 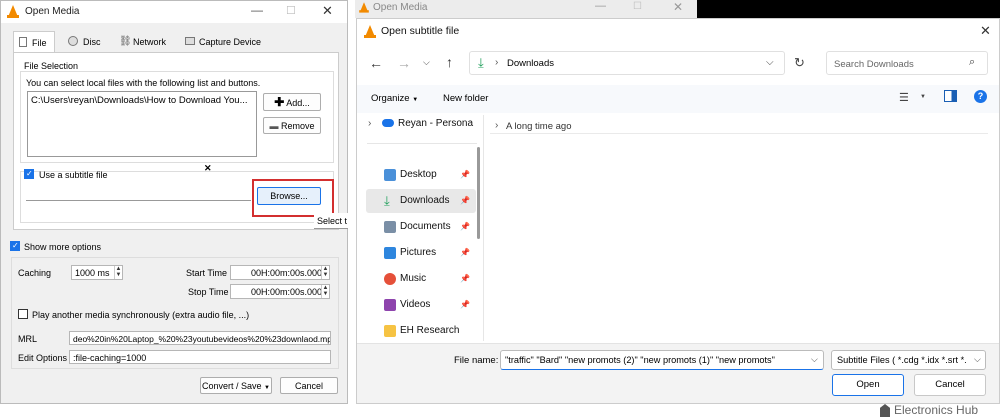 What do you see at coordinates (298, 126) in the screenshot?
I see `remove-label: Remove` at bounding box center [298, 126].